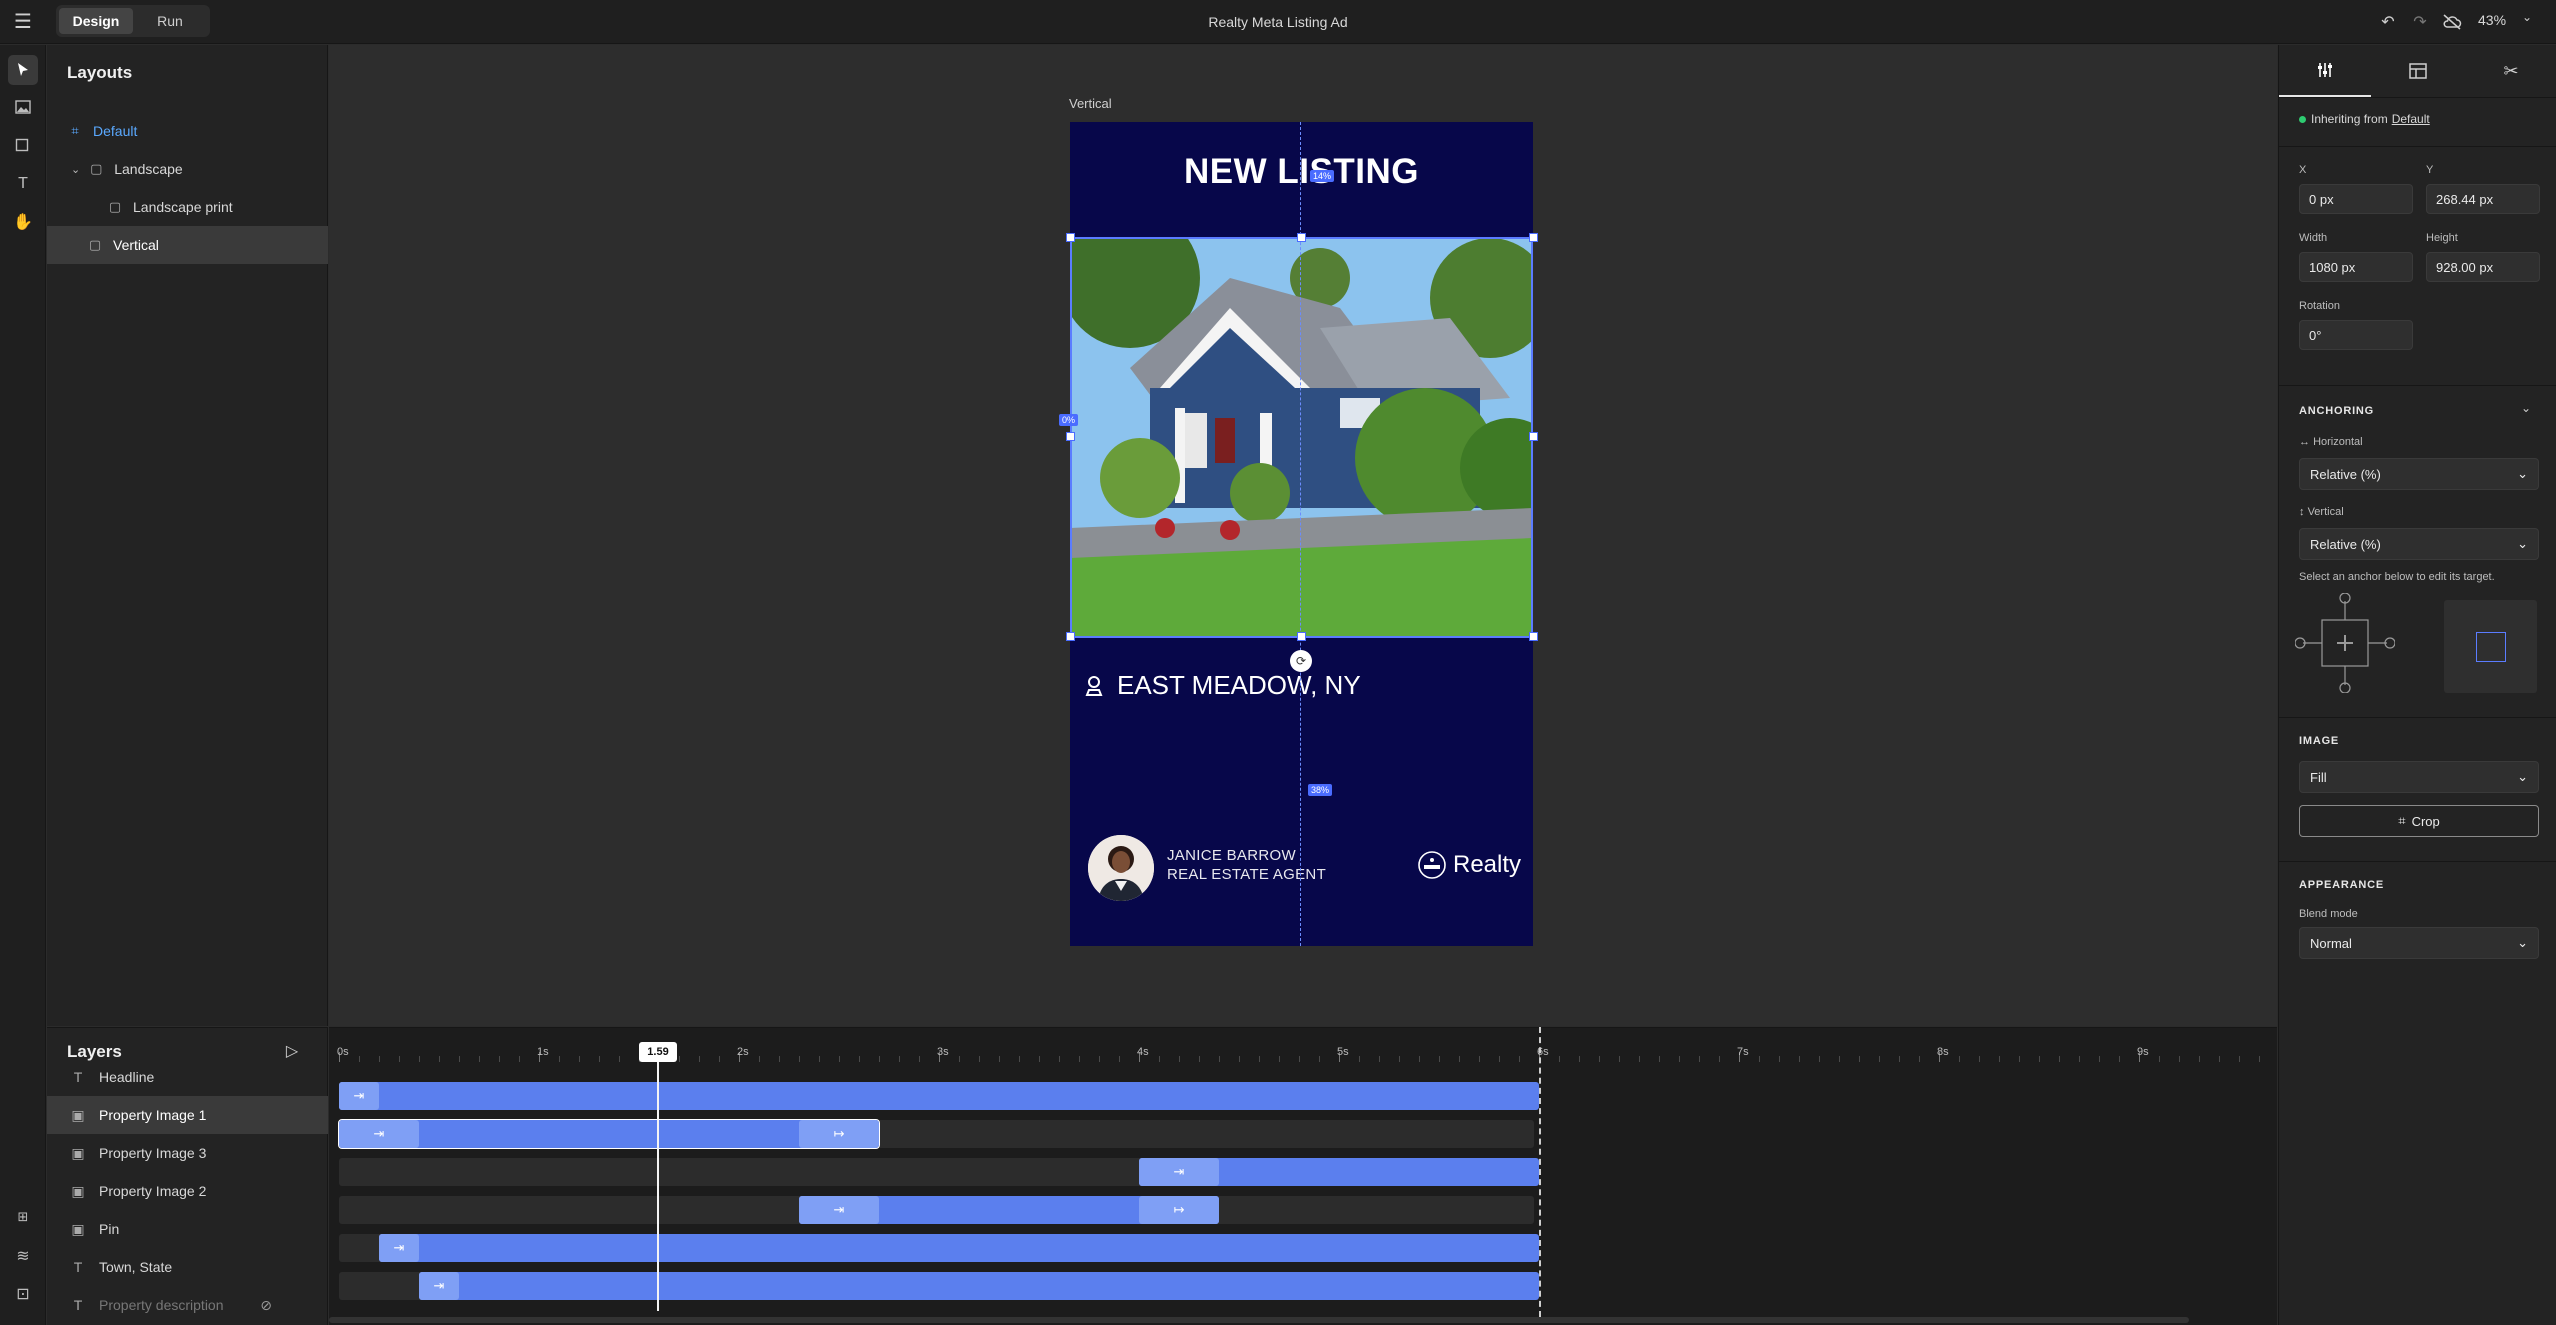 This screenshot has height=1325, width=2556. Describe the element at coordinates (187, 1077) in the screenshot. I see `layer-row-headline: T Headline` at that location.